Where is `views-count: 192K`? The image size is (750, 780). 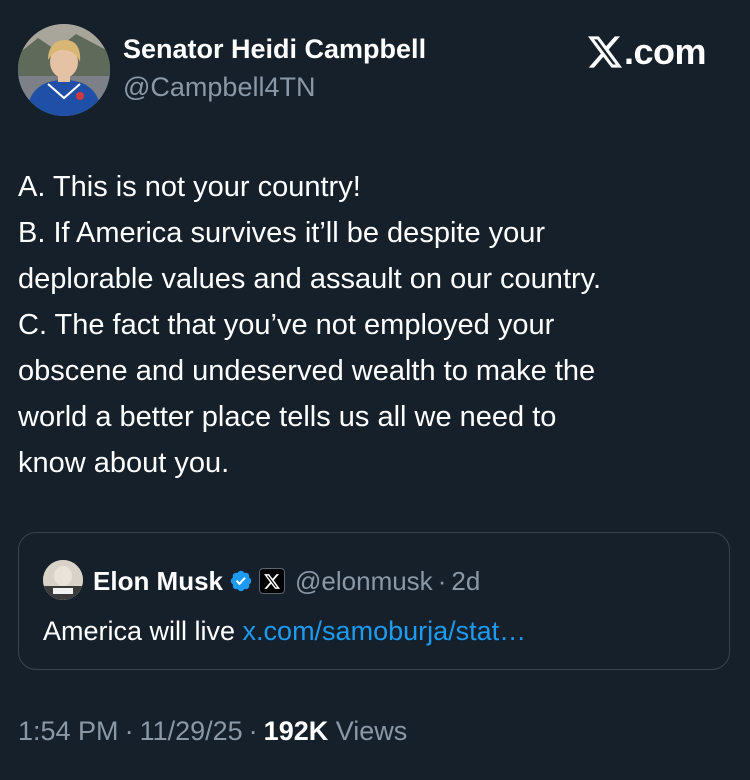
views-count: 192K is located at coordinates (296, 731).